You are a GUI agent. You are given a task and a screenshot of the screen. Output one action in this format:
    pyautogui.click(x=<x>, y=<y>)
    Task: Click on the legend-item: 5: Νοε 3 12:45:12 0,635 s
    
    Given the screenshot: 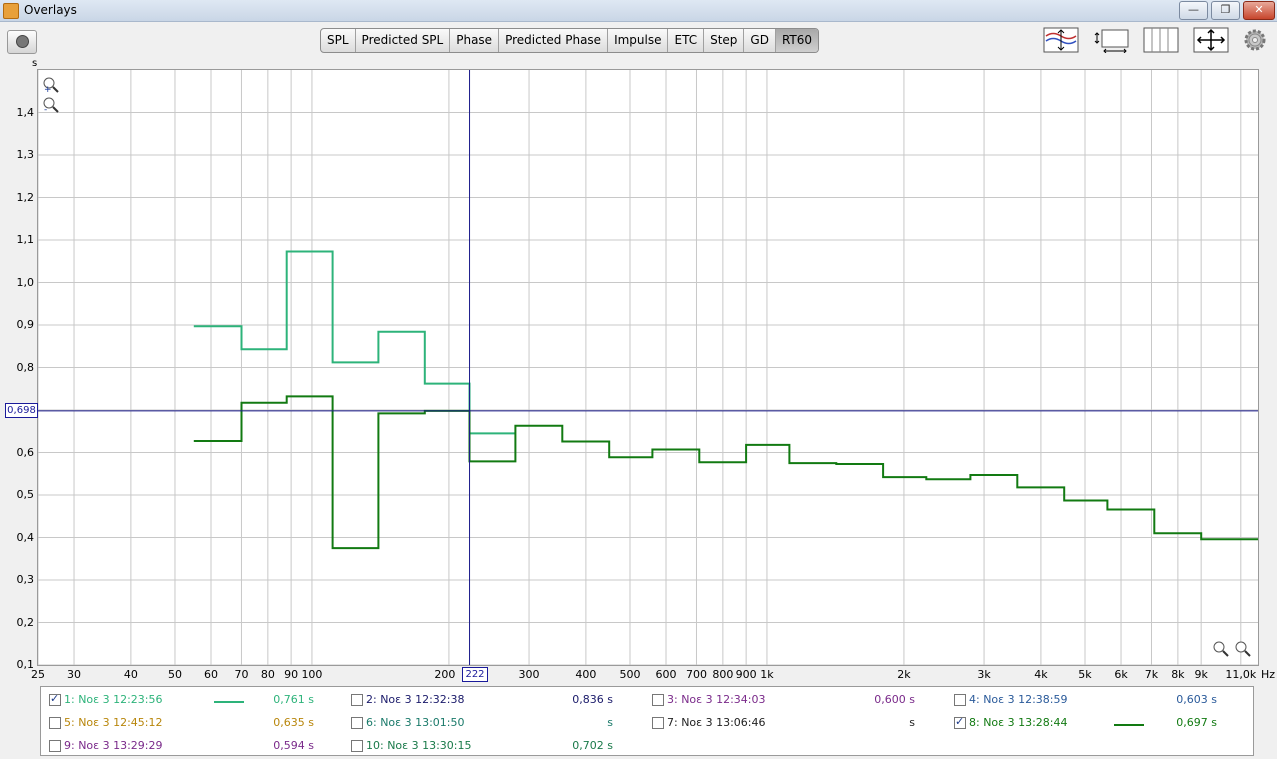 What is the action you would take?
    pyautogui.click(x=199, y=723)
    